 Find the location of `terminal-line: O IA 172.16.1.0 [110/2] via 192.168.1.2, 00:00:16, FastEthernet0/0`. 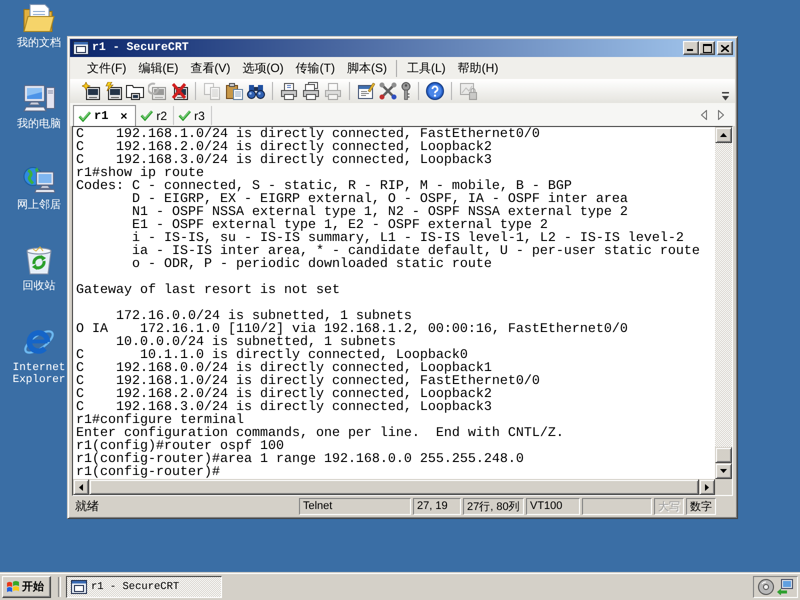

terminal-line: O IA 172.16.1.0 [110/2] via 192.168.1.2, 00:00:16, FastEthernet0/0 is located at coordinates (352, 329).